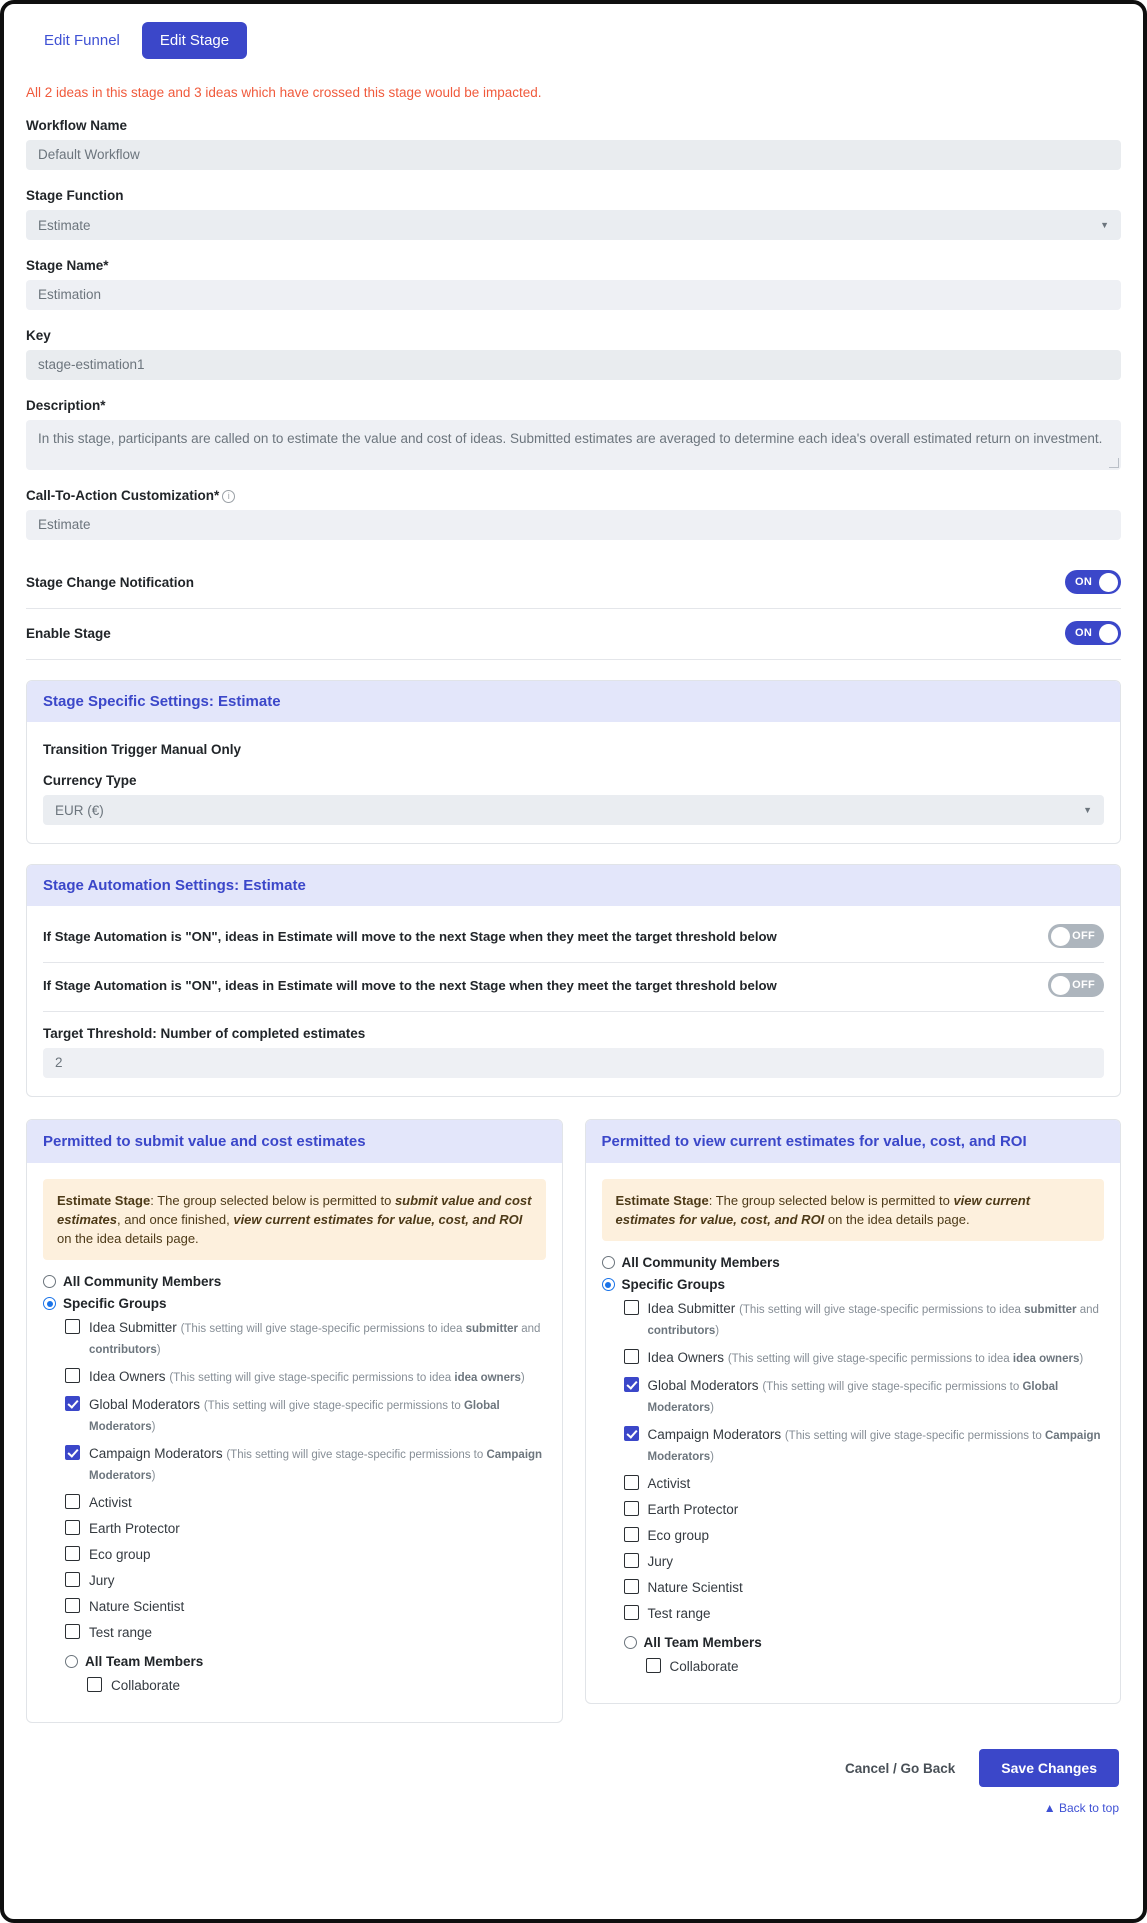 The image size is (1147, 1923). I want to click on target-threshold-input: 2, so click(573, 1063).